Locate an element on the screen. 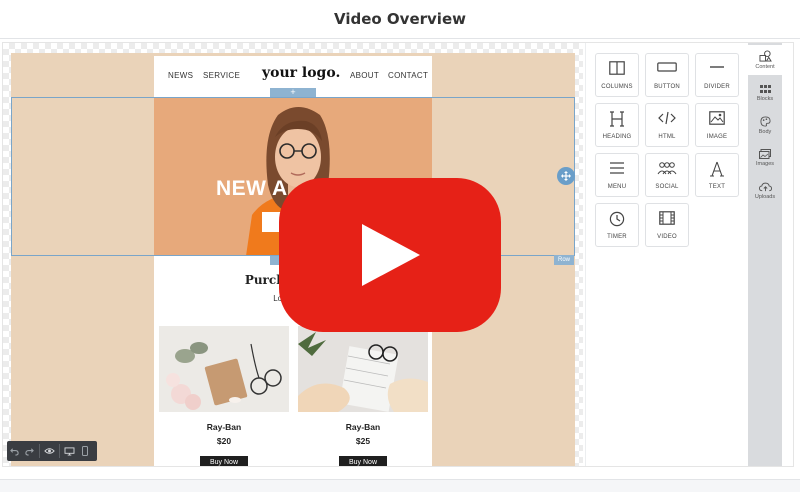 This screenshot has height=492, width=800. desktop-view-icon is located at coordinates (69, 451).